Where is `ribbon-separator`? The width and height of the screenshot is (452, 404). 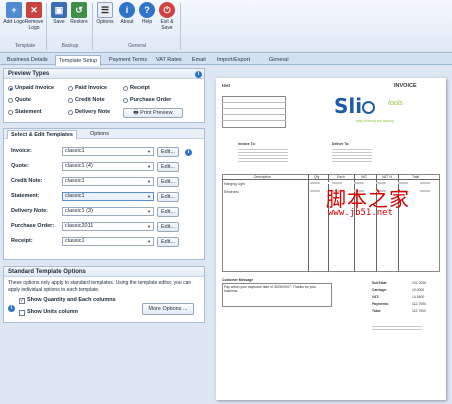 ribbon-separator is located at coordinates (180, 26).